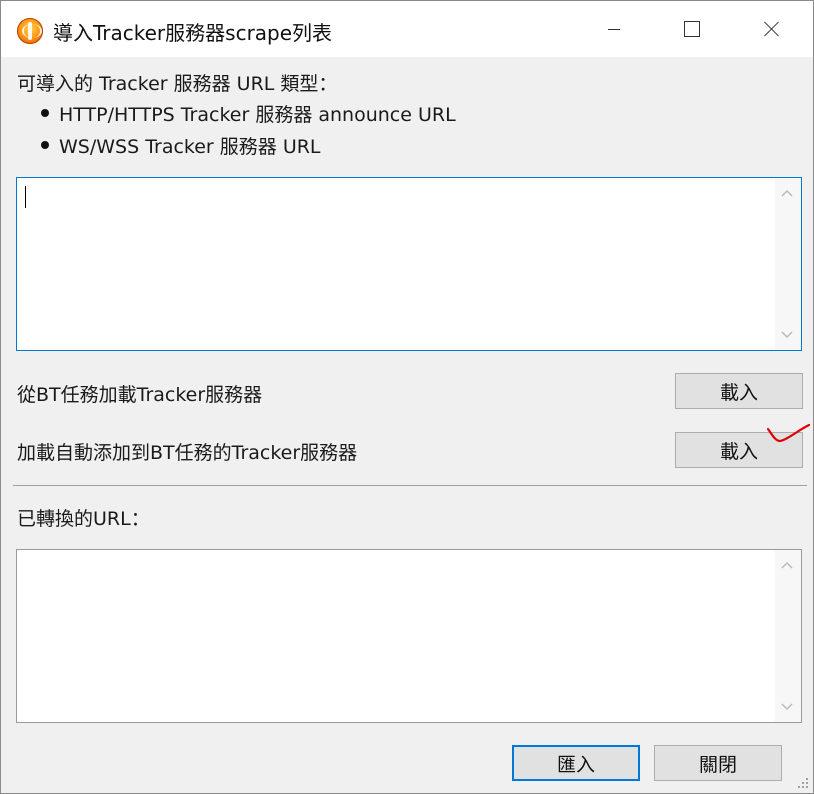 Image resolution: width=814 pixels, height=794 pixels. Describe the element at coordinates (803, 783) in the screenshot. I see `resize-grip-icon` at that location.